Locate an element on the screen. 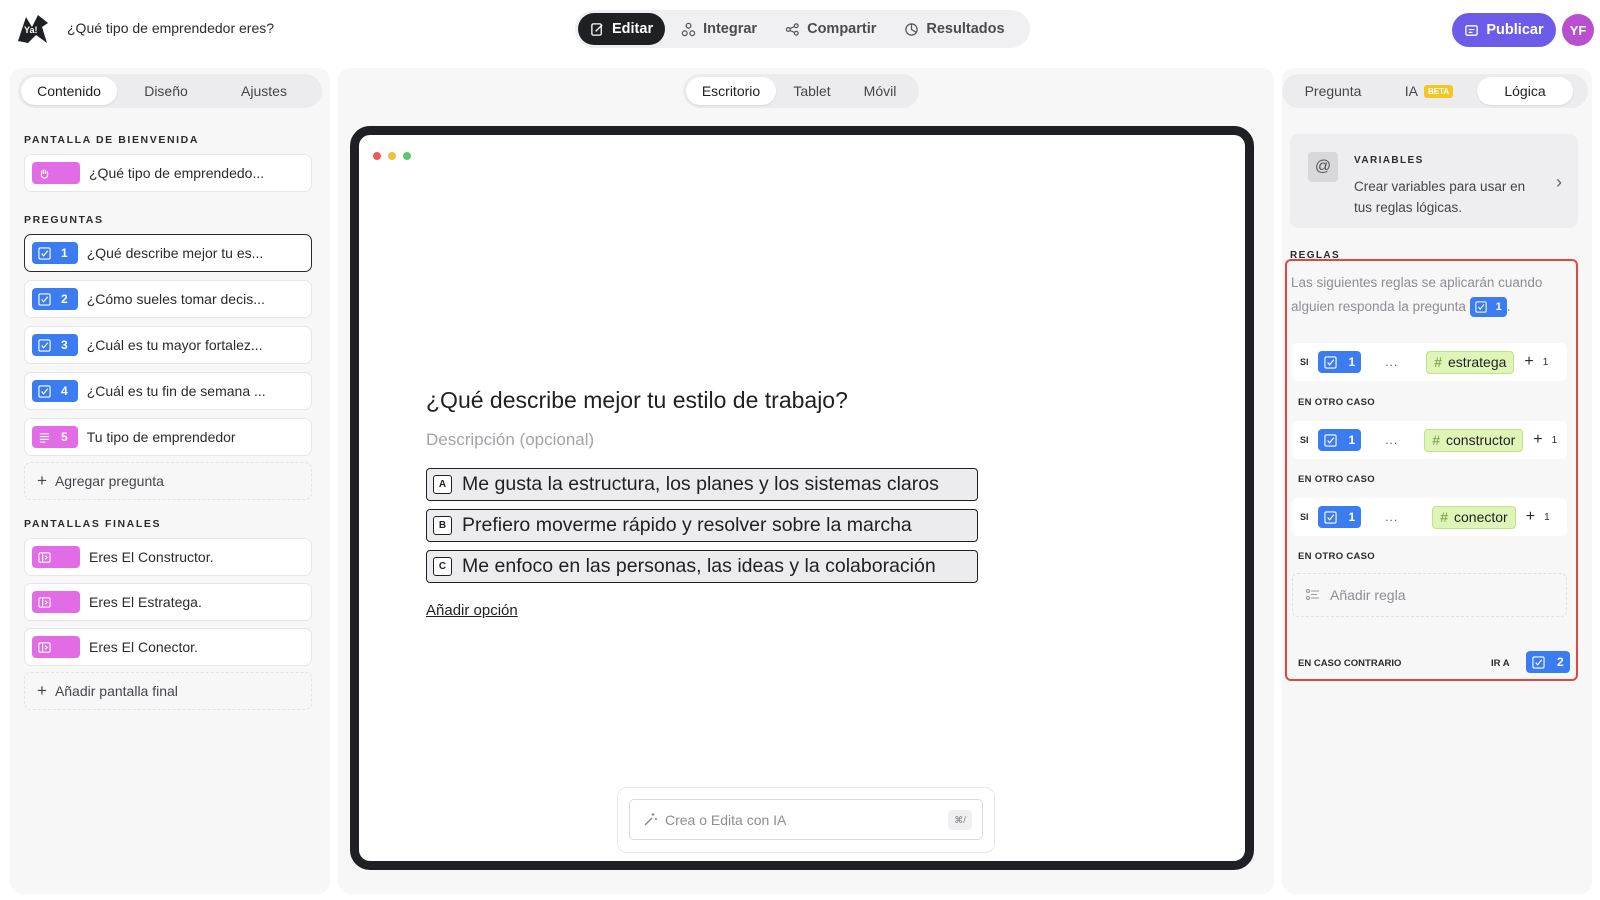  tab-movil: Móvil is located at coordinates (880, 91).